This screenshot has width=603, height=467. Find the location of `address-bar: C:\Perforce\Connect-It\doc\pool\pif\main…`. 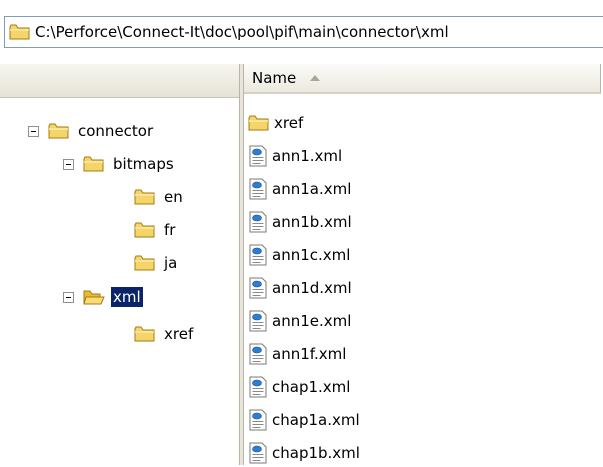

address-bar: C:\Perforce\Connect-It\doc\pool\pif\main… is located at coordinates (303, 32).